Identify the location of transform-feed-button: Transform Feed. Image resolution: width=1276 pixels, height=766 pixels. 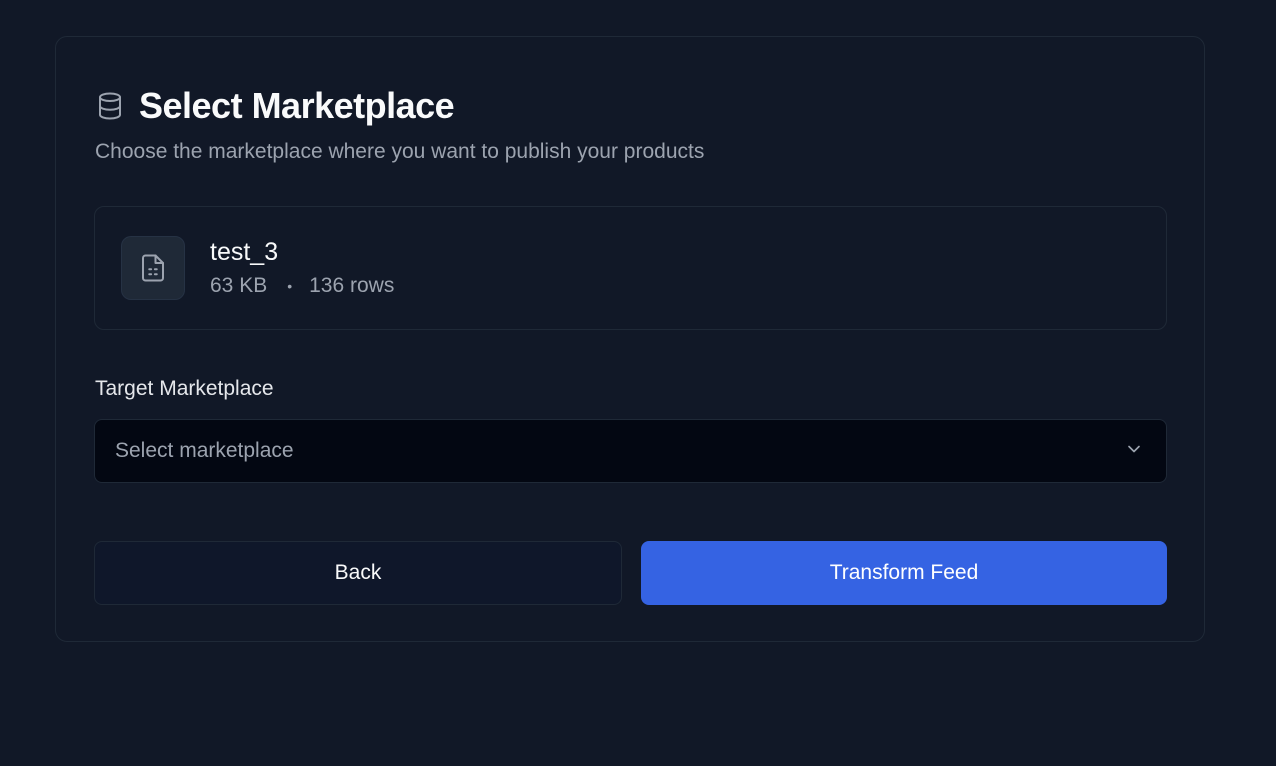
(904, 573).